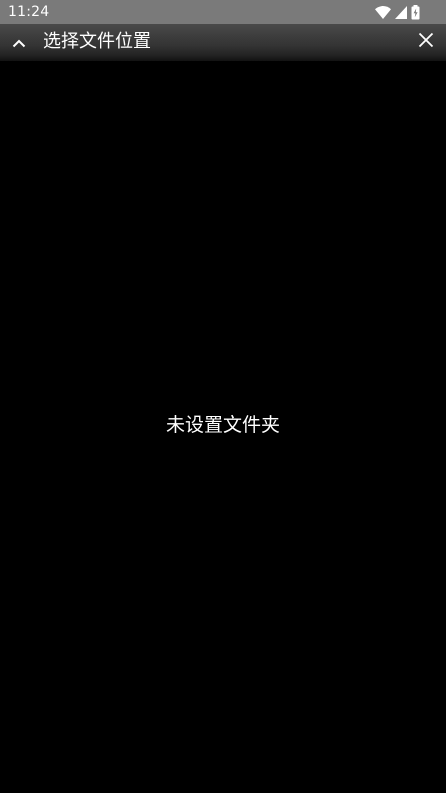  What do you see at coordinates (401, 12) in the screenshot?
I see `cell-signal-icon` at bounding box center [401, 12].